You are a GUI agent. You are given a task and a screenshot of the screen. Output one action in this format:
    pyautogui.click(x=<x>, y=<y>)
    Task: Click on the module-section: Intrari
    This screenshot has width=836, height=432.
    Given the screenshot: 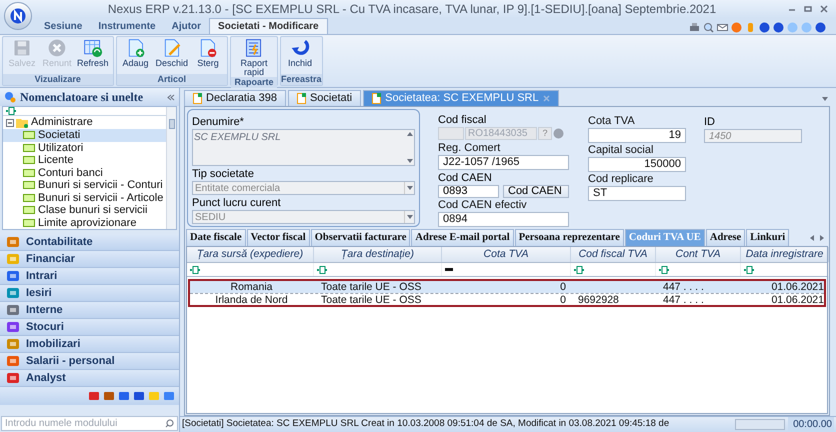 What is the action you would take?
    pyautogui.click(x=89, y=276)
    